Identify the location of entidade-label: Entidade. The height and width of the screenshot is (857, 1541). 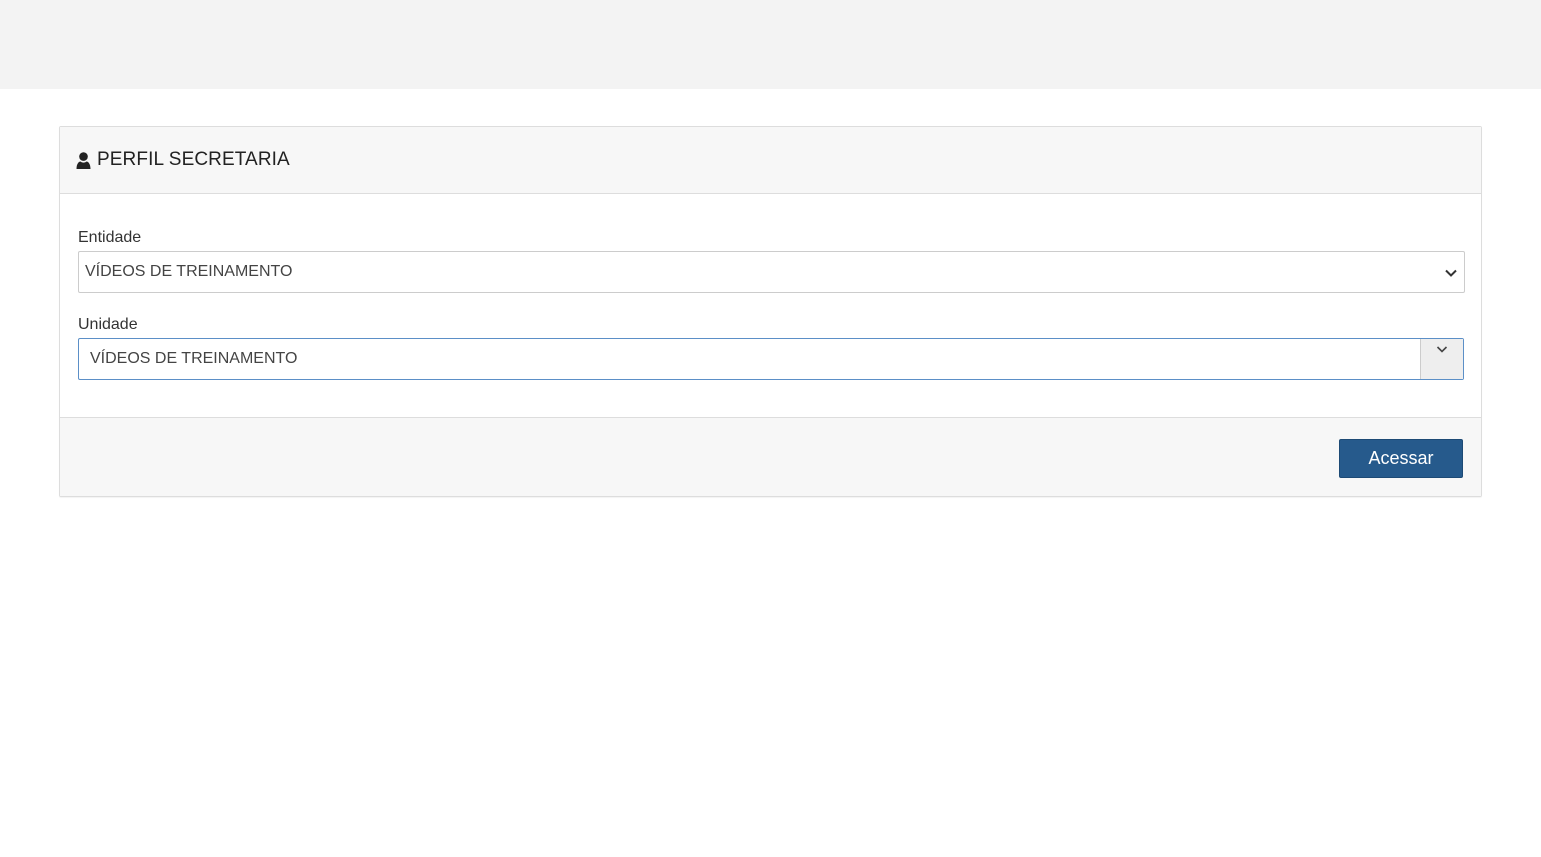
(110, 237).